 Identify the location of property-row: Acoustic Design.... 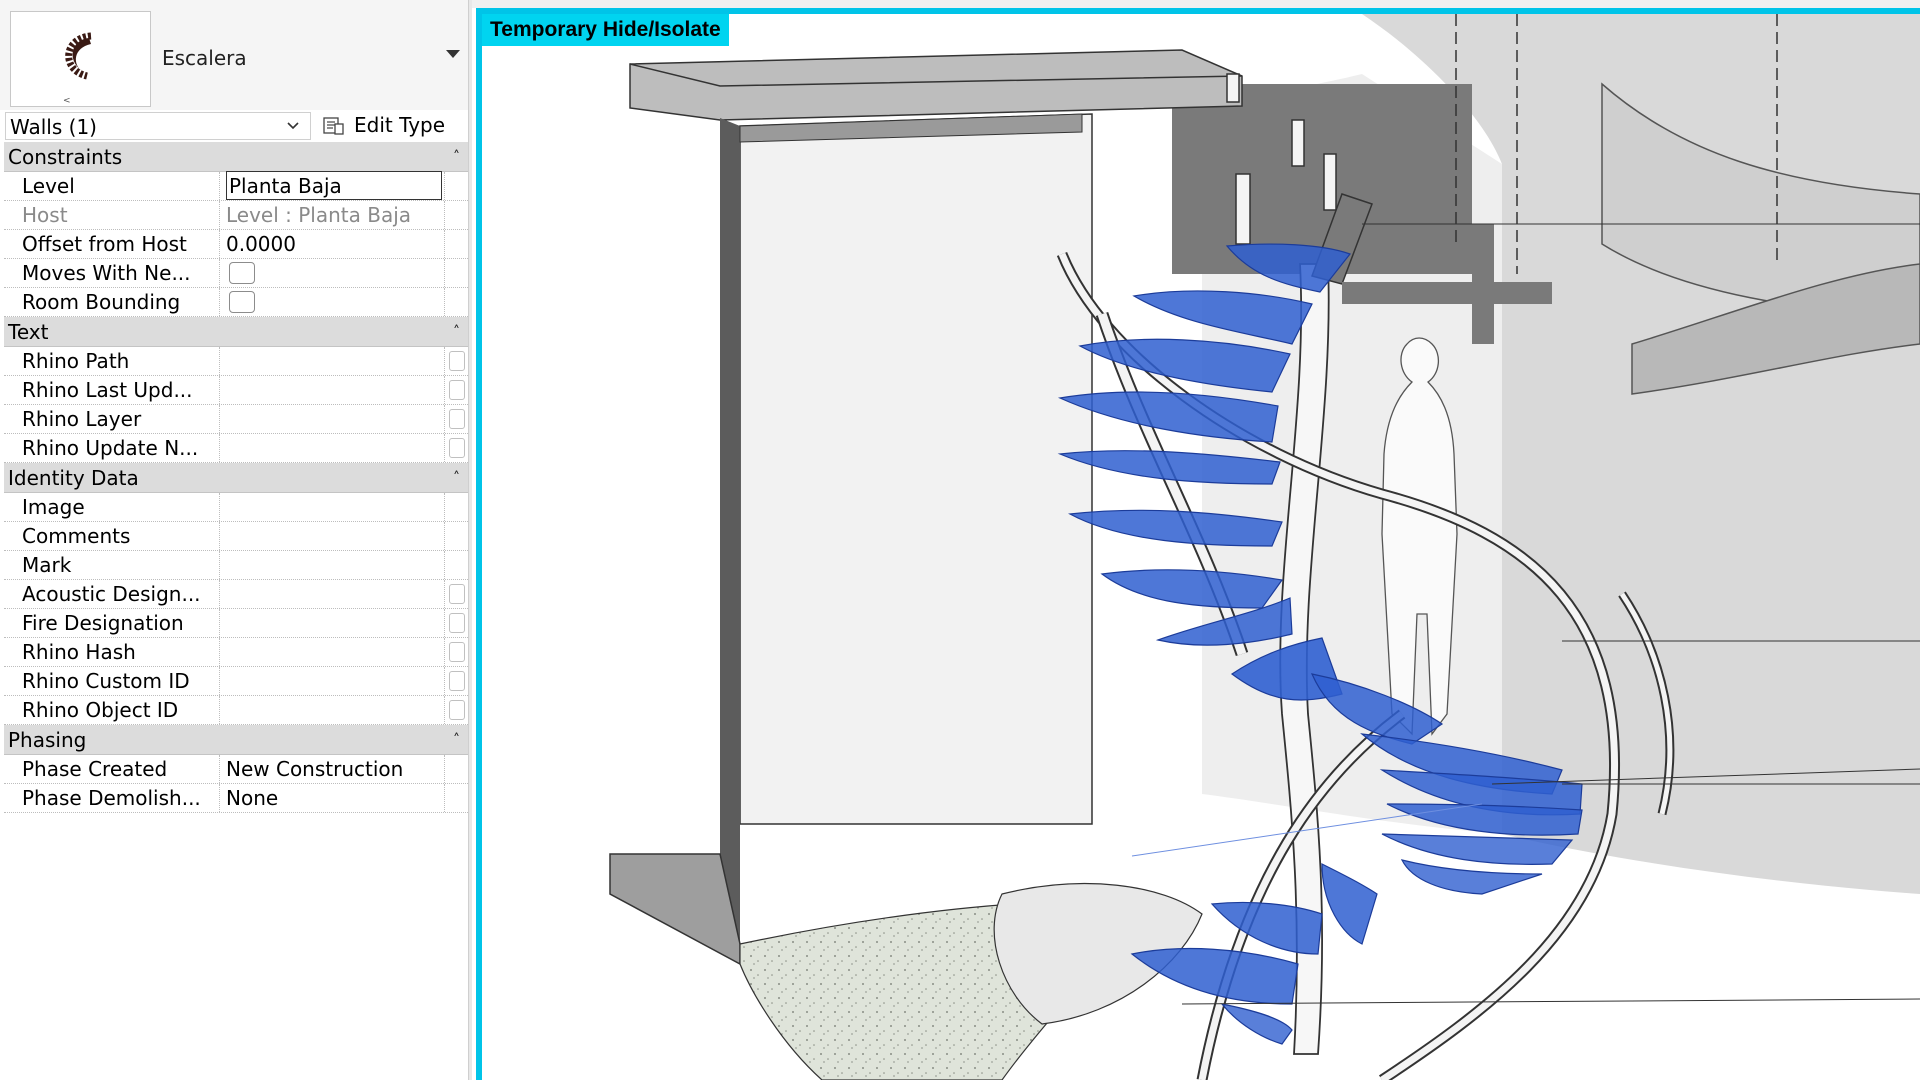
(236, 594).